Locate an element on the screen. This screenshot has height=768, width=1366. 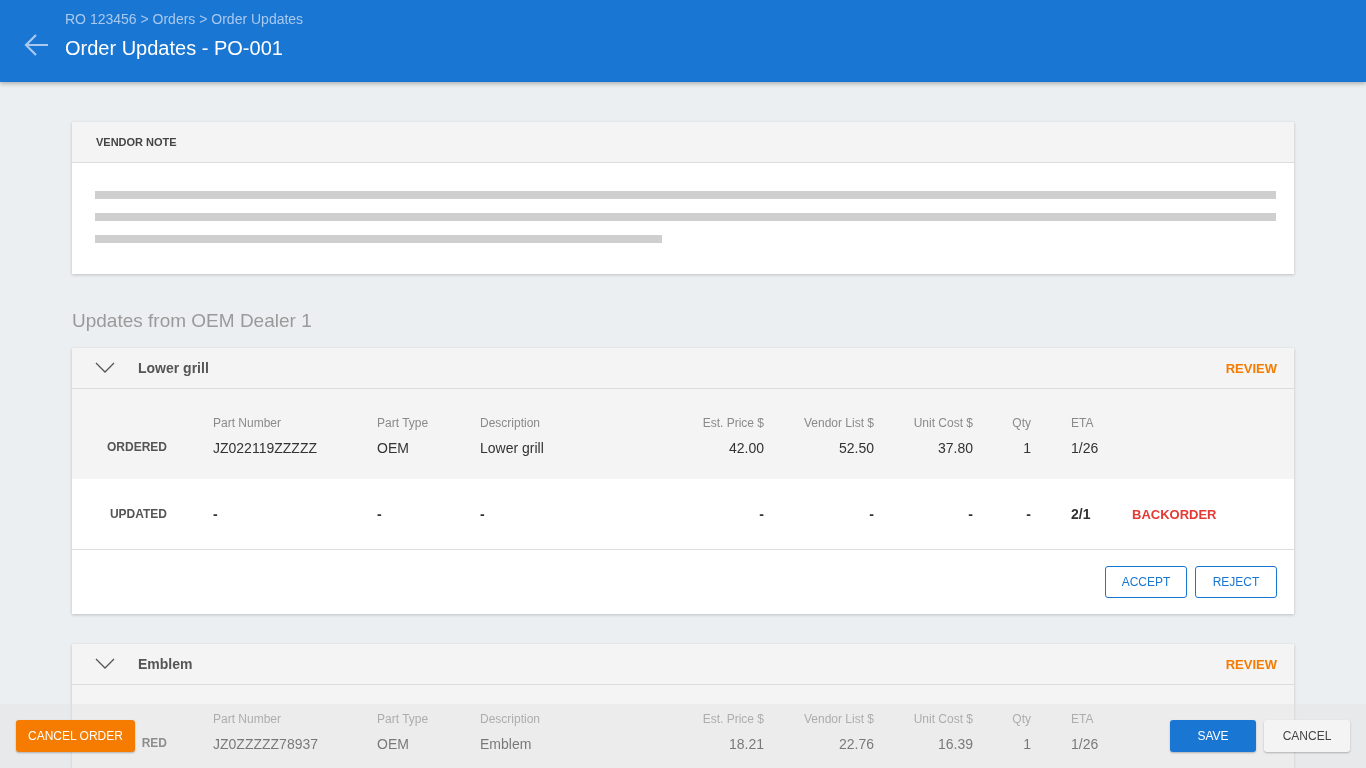
table-cell-text: 22.76 is located at coordinates (855, 743).